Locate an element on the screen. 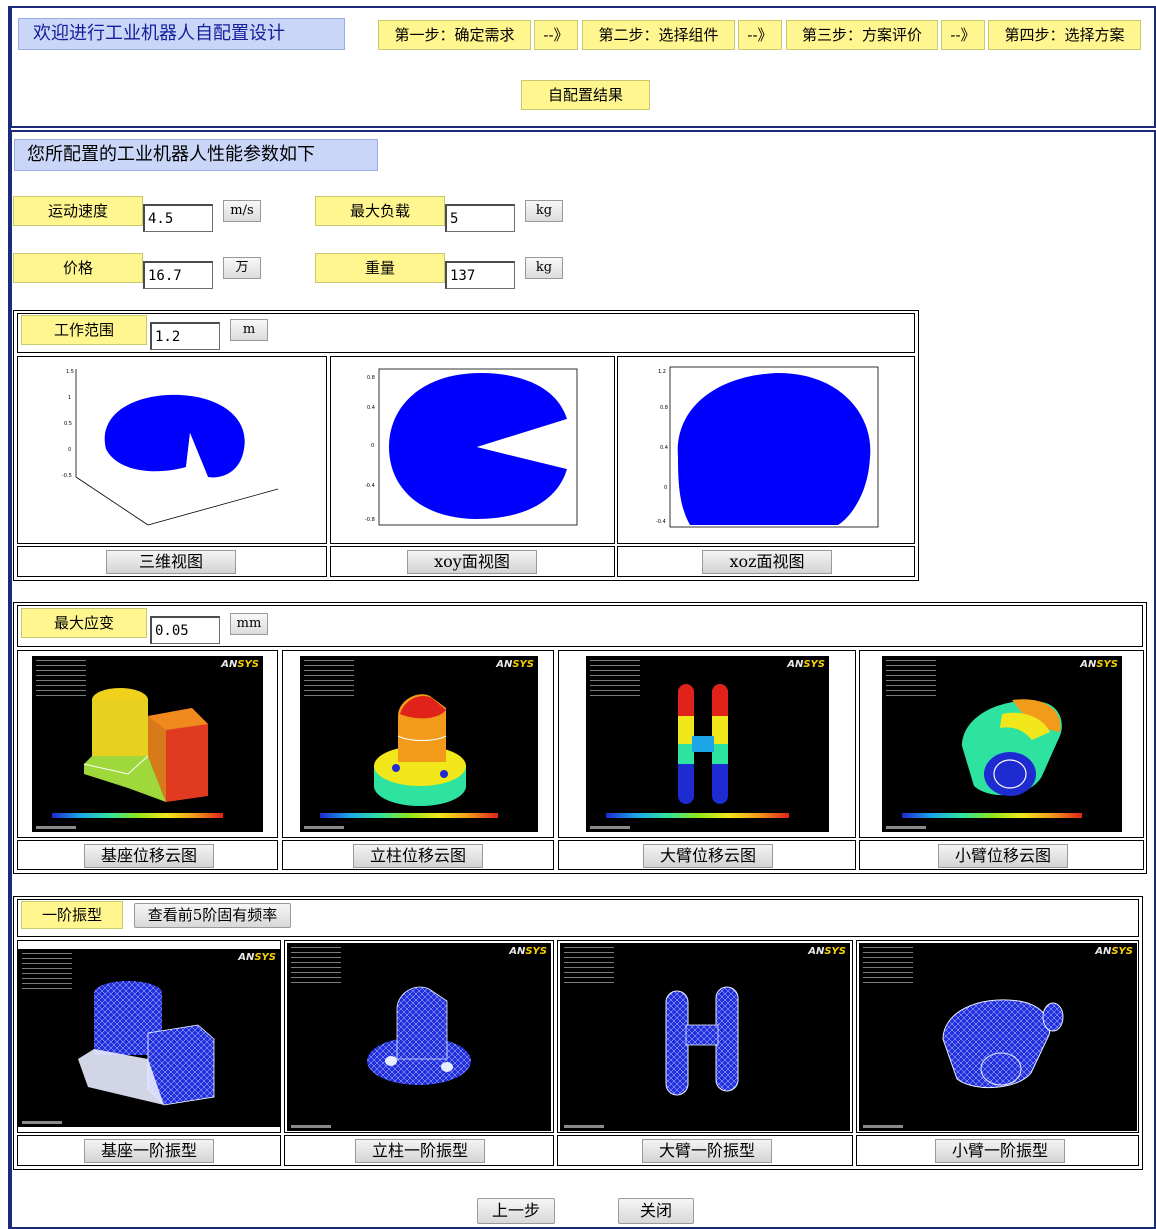 The width and height of the screenshot is (1156, 1229). strain-base-image: ANSYS is located at coordinates (147, 744).